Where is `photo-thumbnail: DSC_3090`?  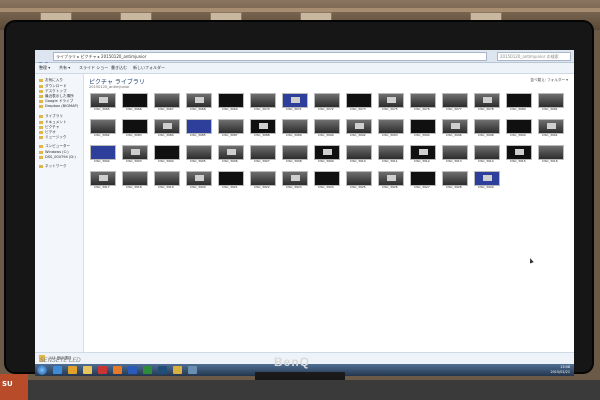
photo-thumbnail: DSC_3090 is located at coordinates (327, 128).